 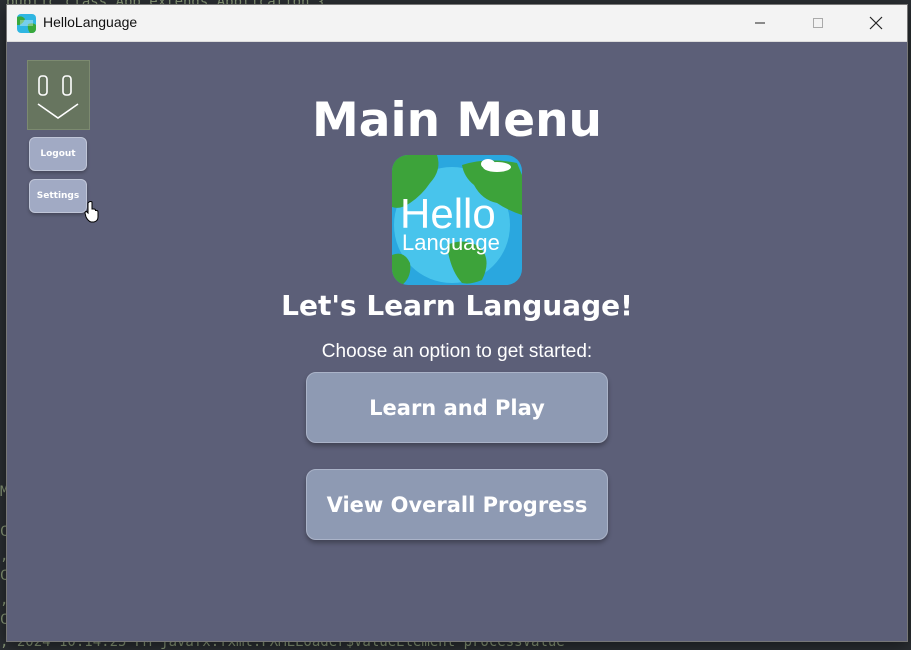 I want to click on minimize-icon, so click(x=760, y=23).